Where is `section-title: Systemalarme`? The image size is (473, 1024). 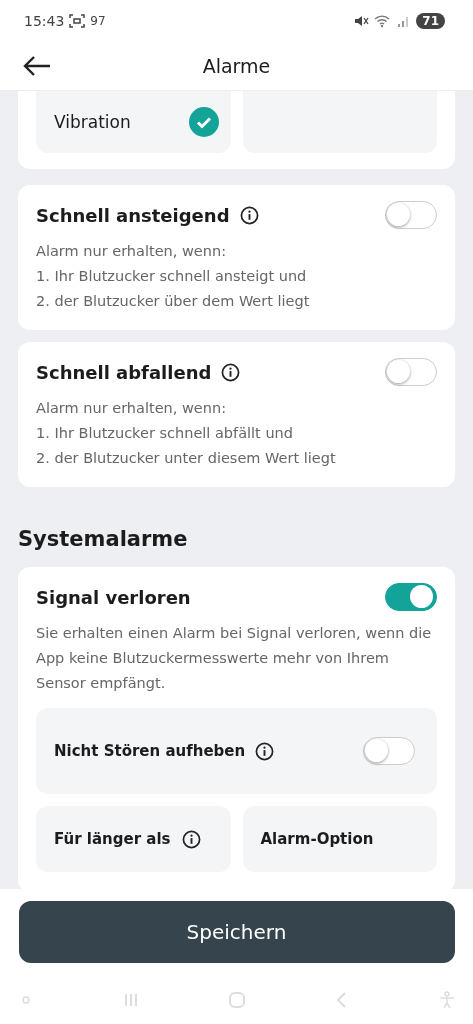 section-title: Systemalarme is located at coordinates (103, 539).